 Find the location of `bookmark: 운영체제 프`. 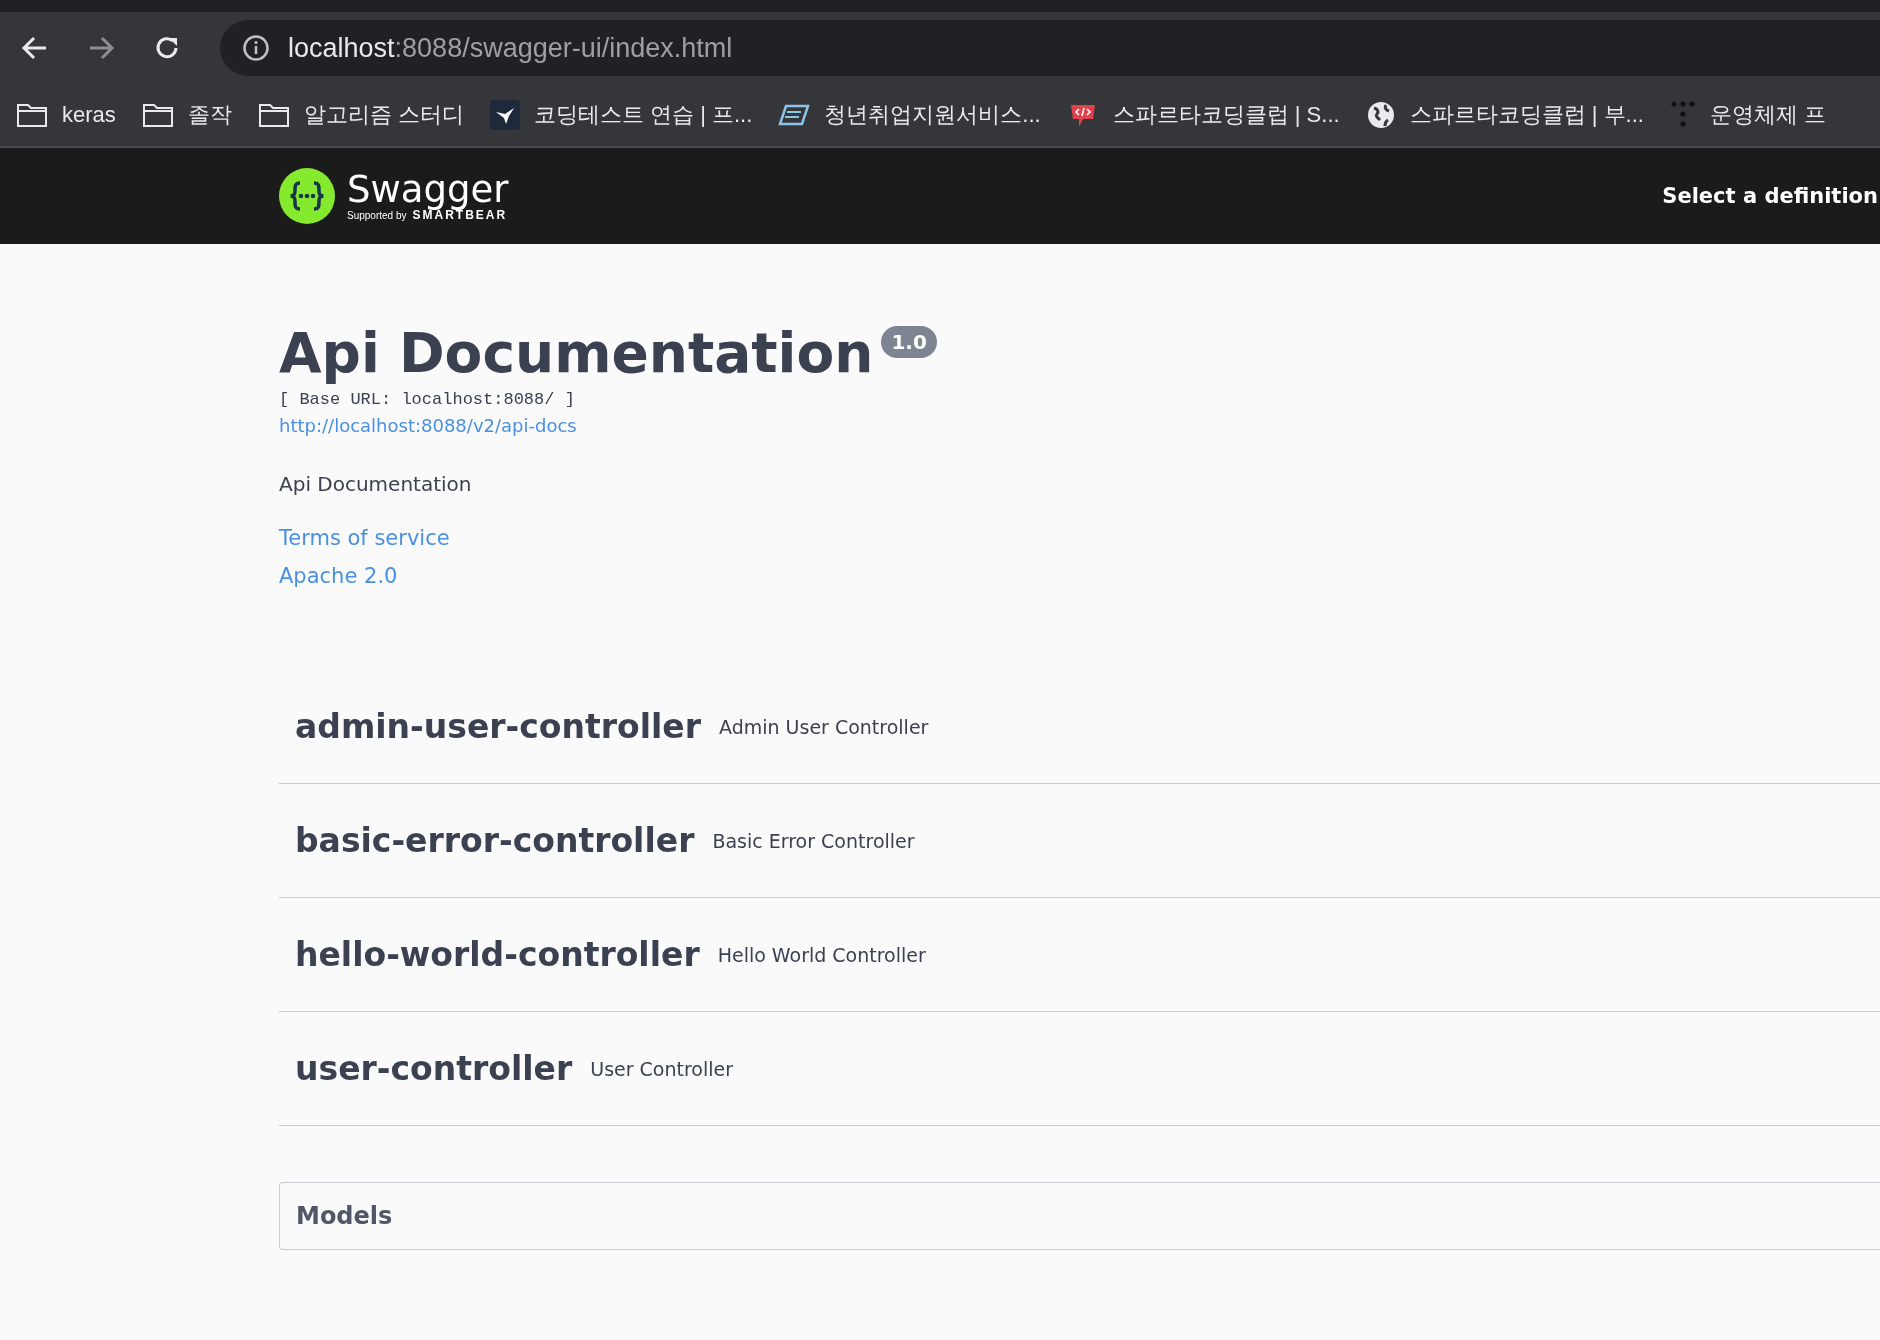

bookmark: 운영체제 프 is located at coordinates (1747, 115).